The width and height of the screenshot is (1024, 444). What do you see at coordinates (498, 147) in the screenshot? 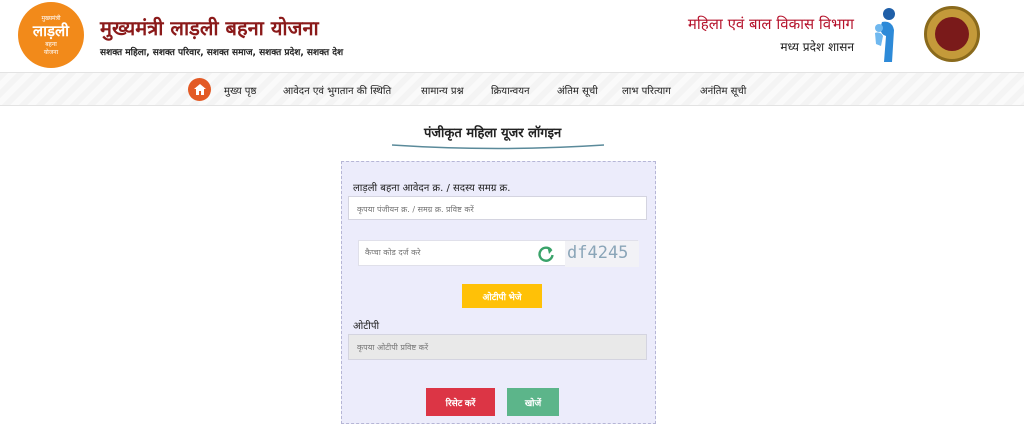
I see `title-underline` at bounding box center [498, 147].